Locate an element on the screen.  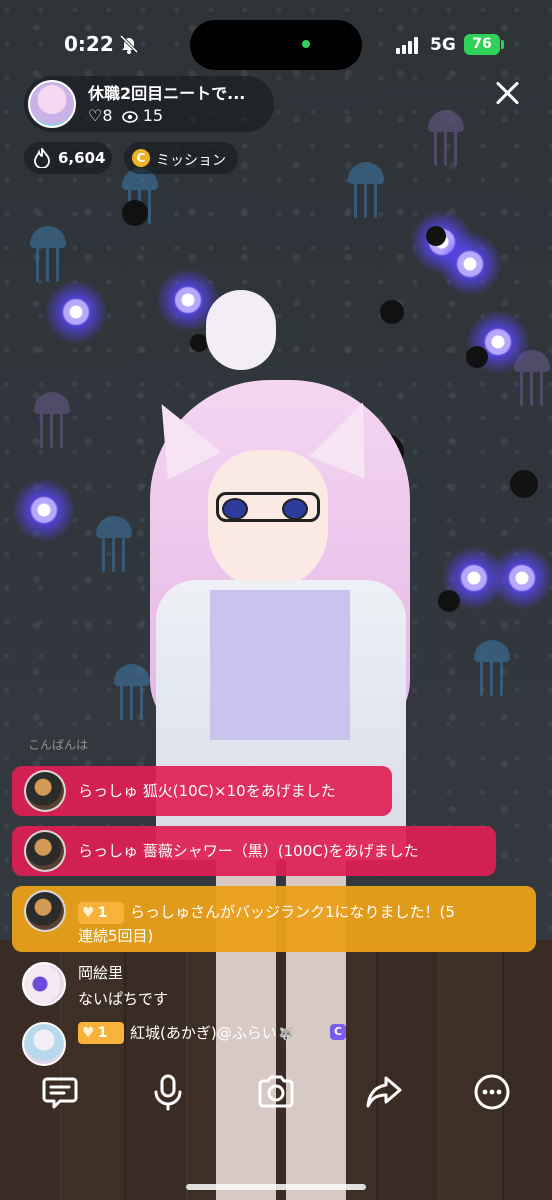
status-time: 0:22 is located at coordinates (89, 44).